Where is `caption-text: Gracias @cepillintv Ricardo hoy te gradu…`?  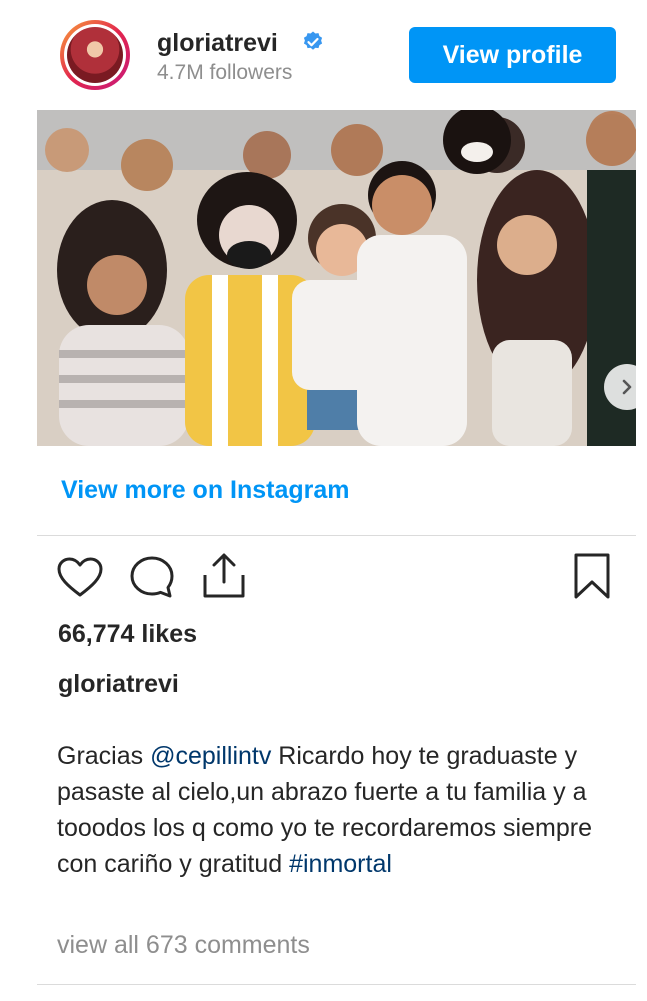 caption-text: Gracias @cepillintv Ricardo hoy te gradu… is located at coordinates (337, 810).